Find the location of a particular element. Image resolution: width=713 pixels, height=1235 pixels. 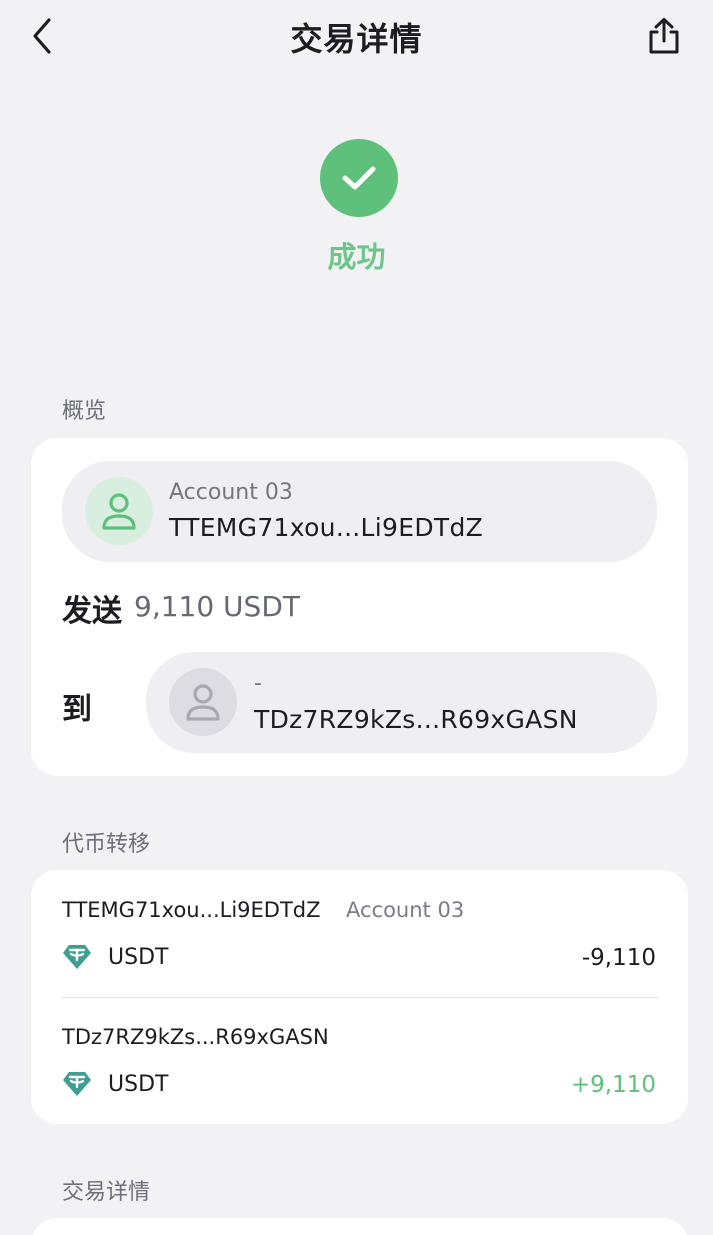

transfer-row-1-token: USDT is located at coordinates (138, 957).